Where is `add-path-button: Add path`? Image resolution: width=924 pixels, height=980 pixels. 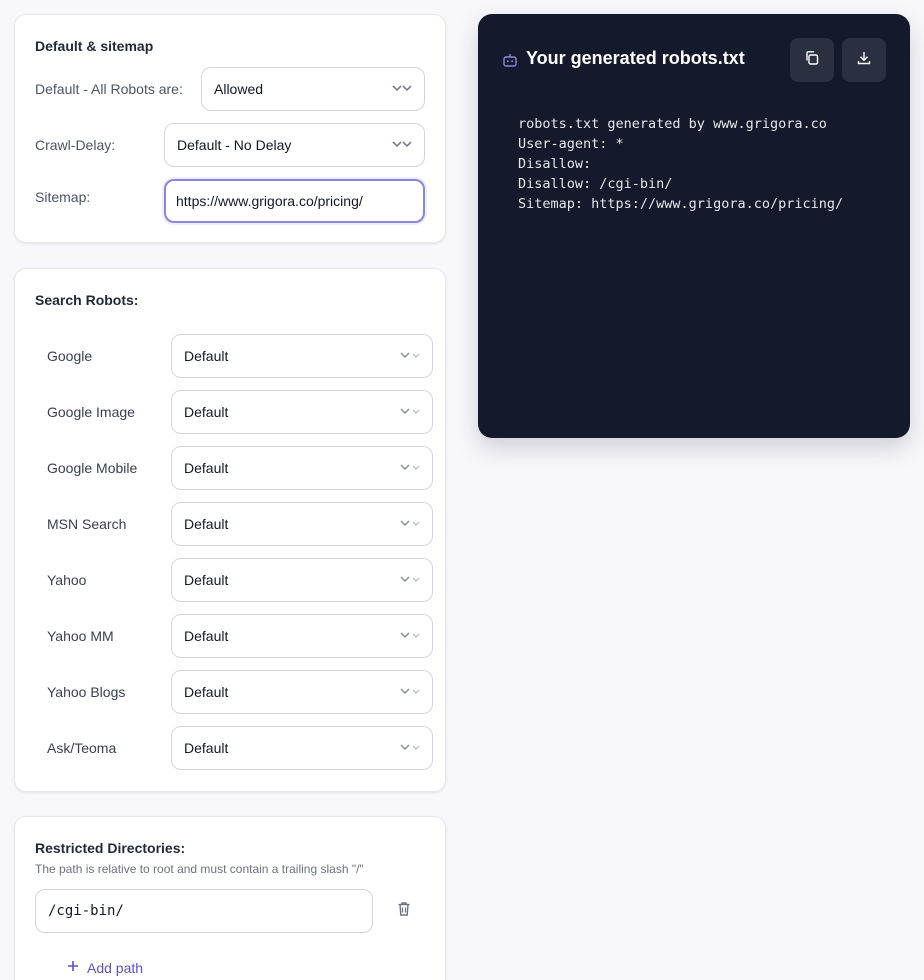 add-path-button: Add path is located at coordinates (105, 968).